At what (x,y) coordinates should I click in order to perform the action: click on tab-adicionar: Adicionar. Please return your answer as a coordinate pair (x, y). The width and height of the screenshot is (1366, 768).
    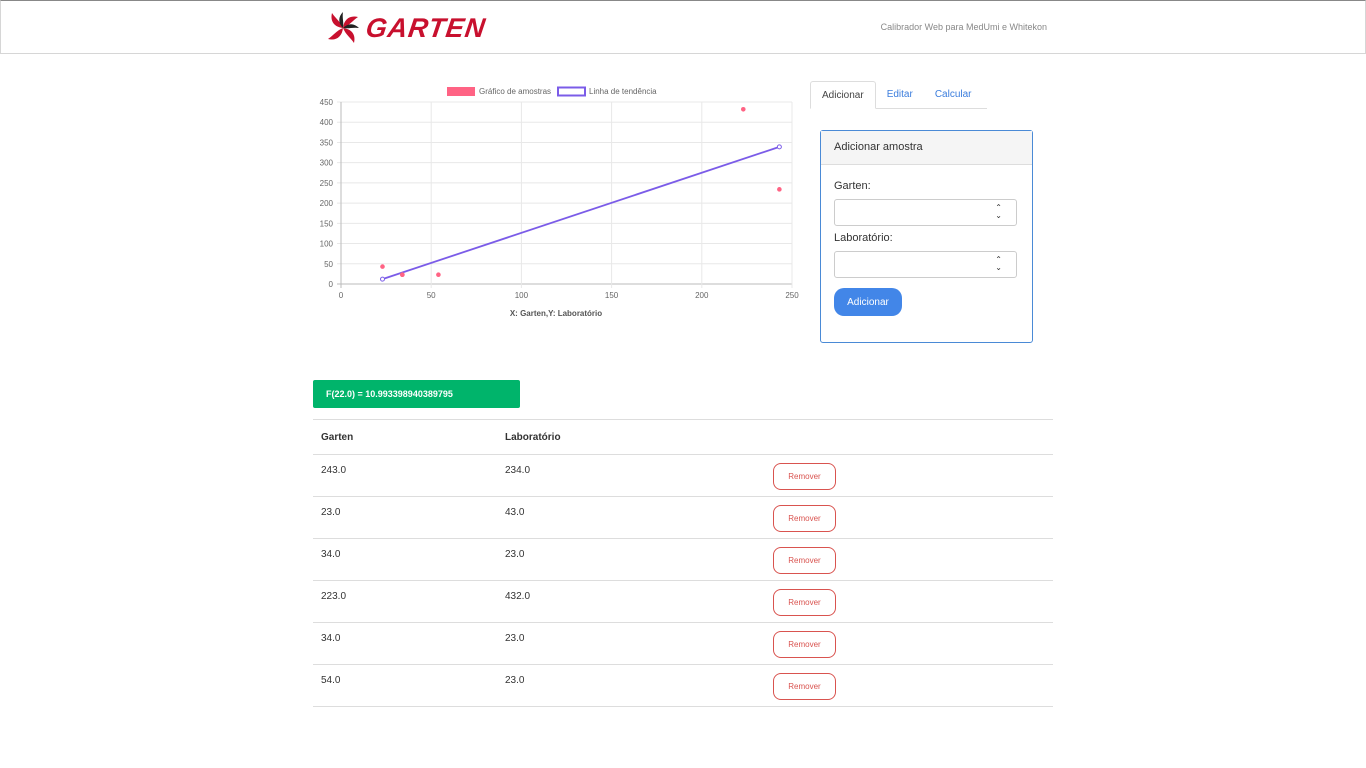
    Looking at the image, I should click on (843, 95).